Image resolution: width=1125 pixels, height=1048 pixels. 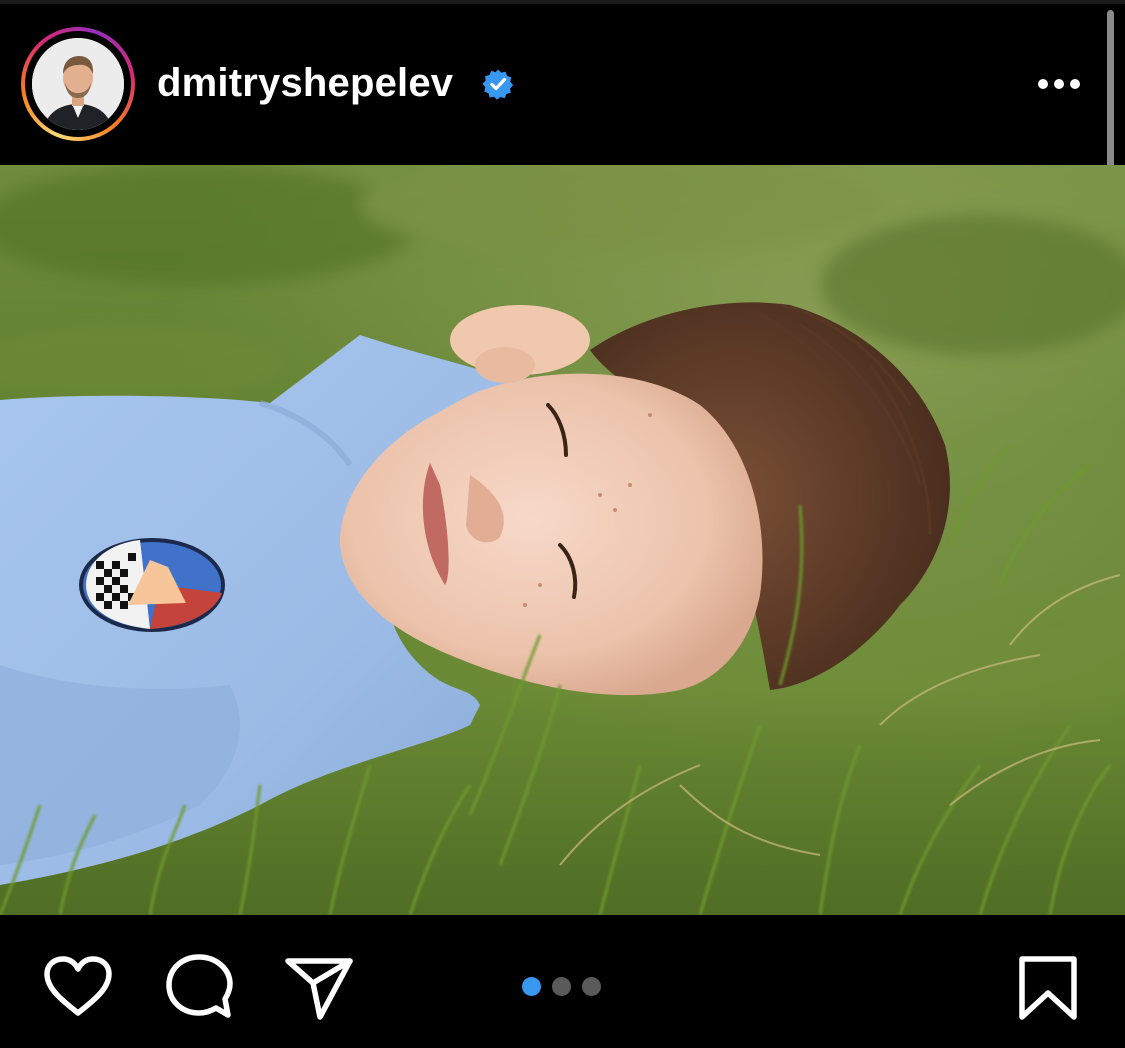 I want to click on username-link: dmitryshepelev, so click(x=305, y=83).